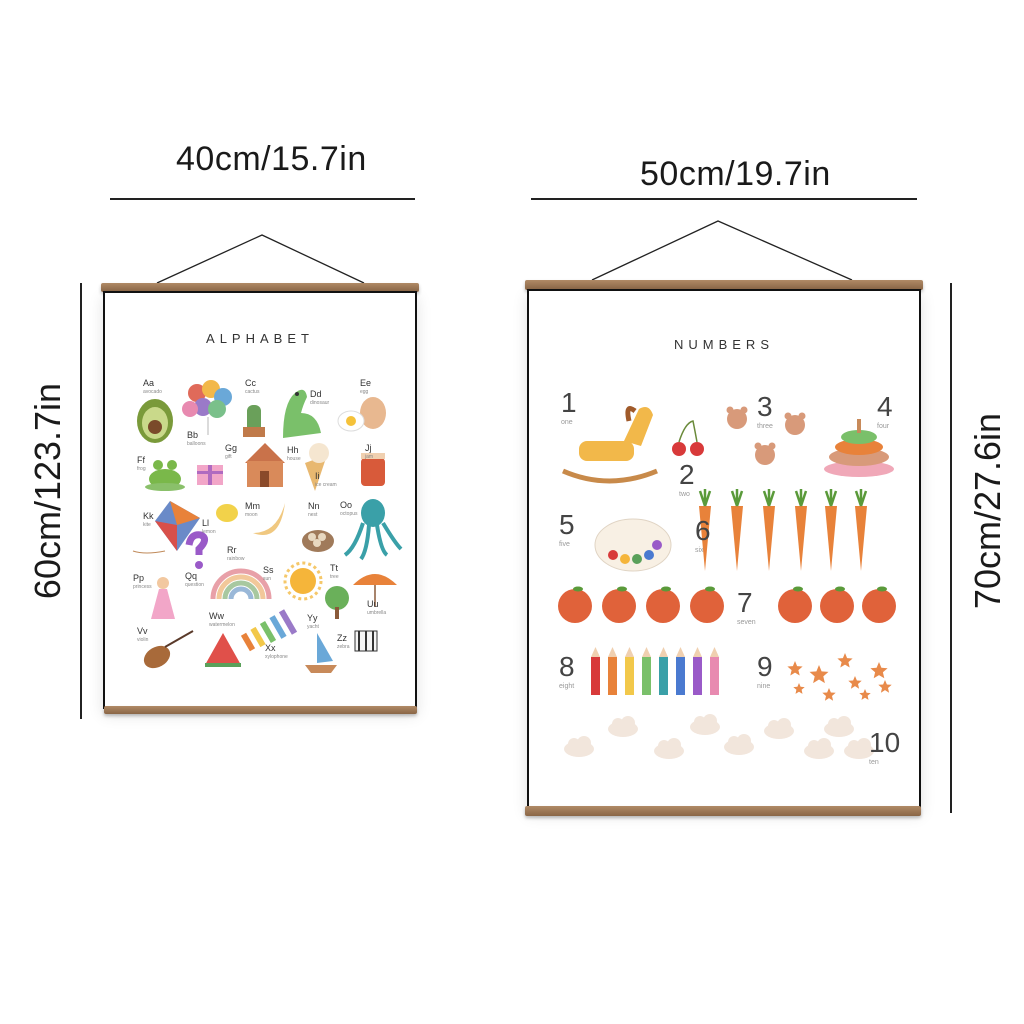  Describe the element at coordinates (149, 383) in the screenshot. I see `alphabet-letter-a: Aa` at that location.